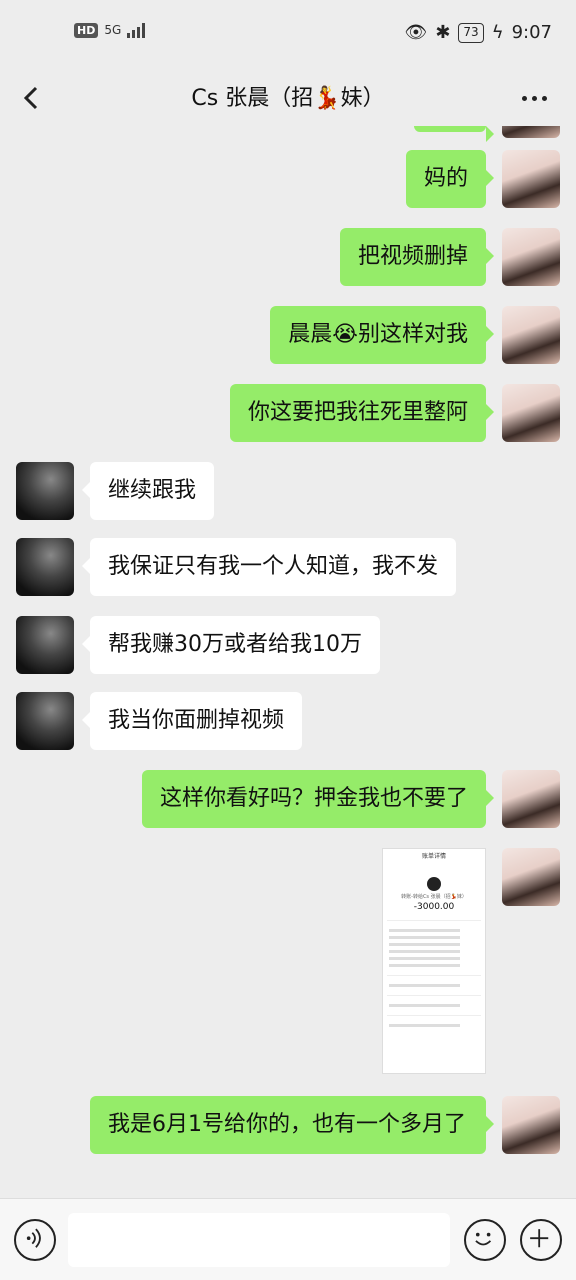 This screenshot has height=1280, width=576. I want to click on message-input, so click(259, 1240).